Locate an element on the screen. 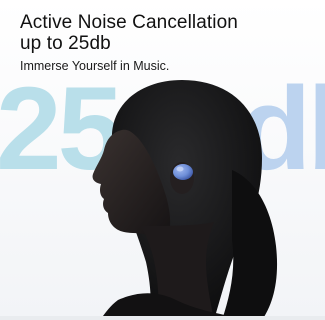  earbud-icon is located at coordinates (183, 172).